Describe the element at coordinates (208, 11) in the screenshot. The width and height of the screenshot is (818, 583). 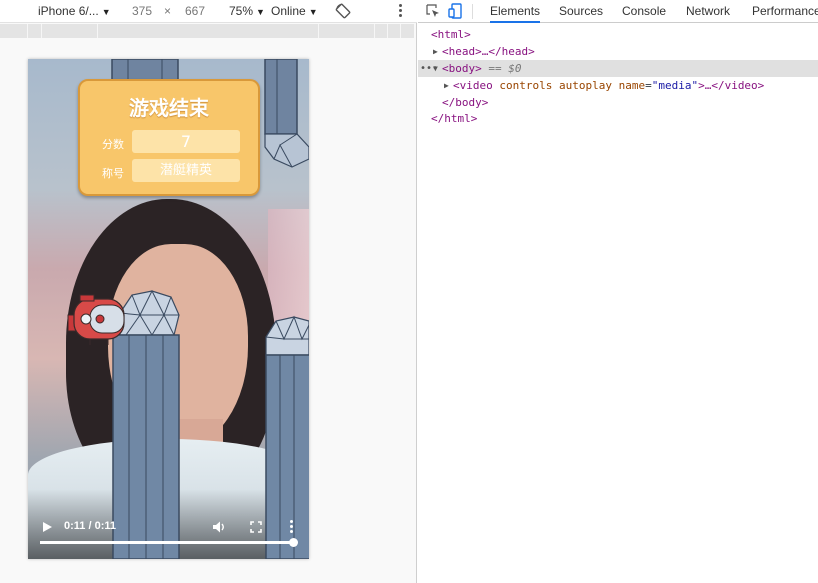
I see `device-toolbar: iPhone 6/... ▼ 375 × 667 75% ▼ Online ▼` at that location.